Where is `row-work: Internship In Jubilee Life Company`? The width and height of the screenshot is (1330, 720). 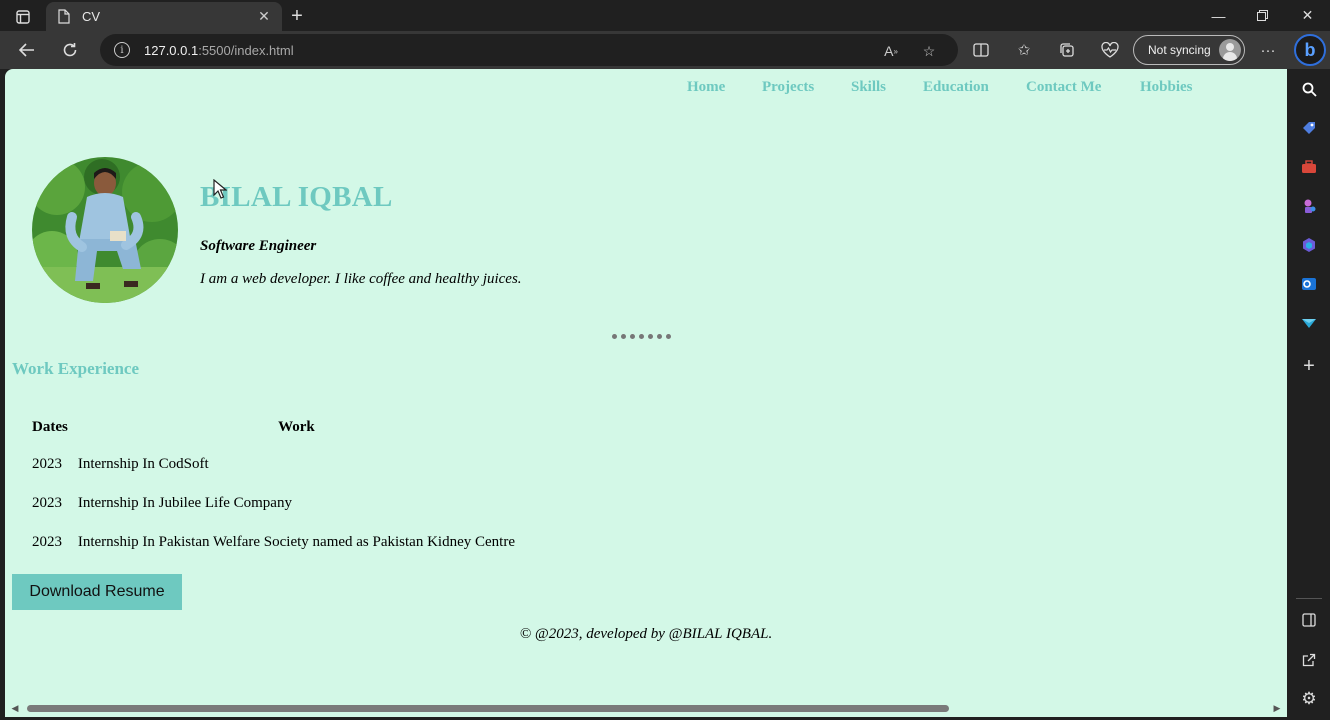 row-work: Internship In Jubilee Life Company is located at coordinates (184, 503).